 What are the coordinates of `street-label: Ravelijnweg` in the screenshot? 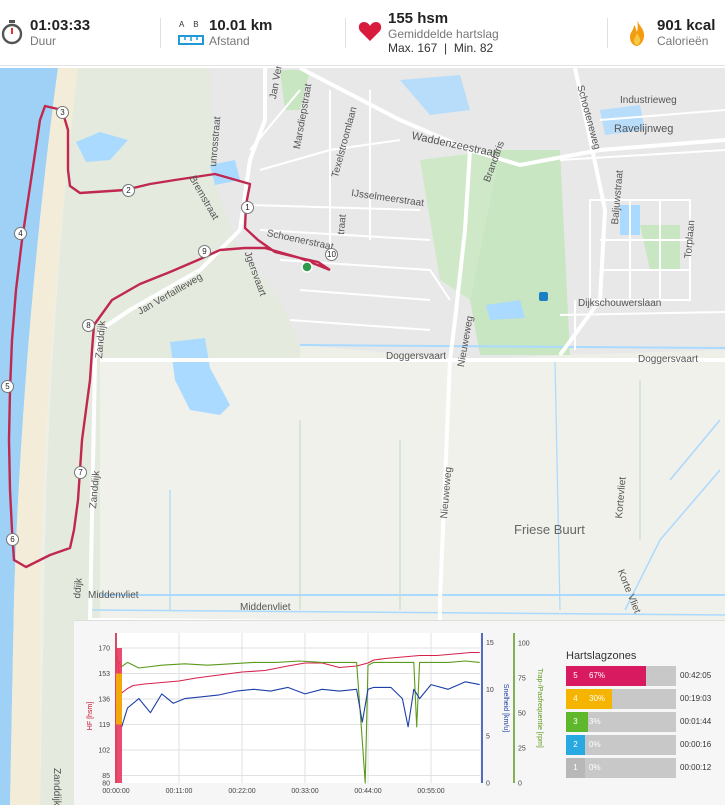 It's located at (644, 129).